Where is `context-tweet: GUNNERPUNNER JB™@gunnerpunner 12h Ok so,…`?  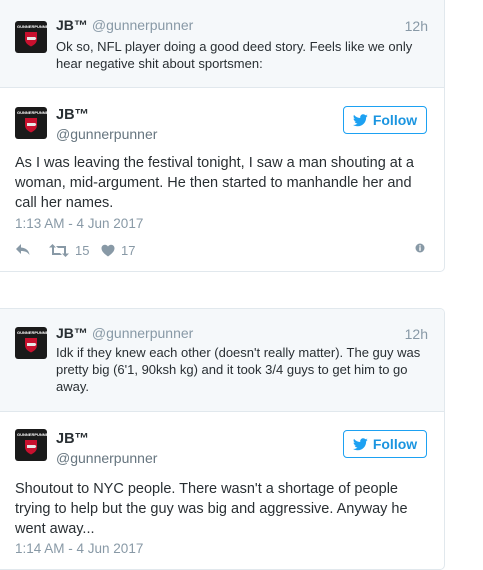 context-tweet: GUNNERPUNNER JB™@gunnerpunner 12h Ok so,… is located at coordinates (222, 44).